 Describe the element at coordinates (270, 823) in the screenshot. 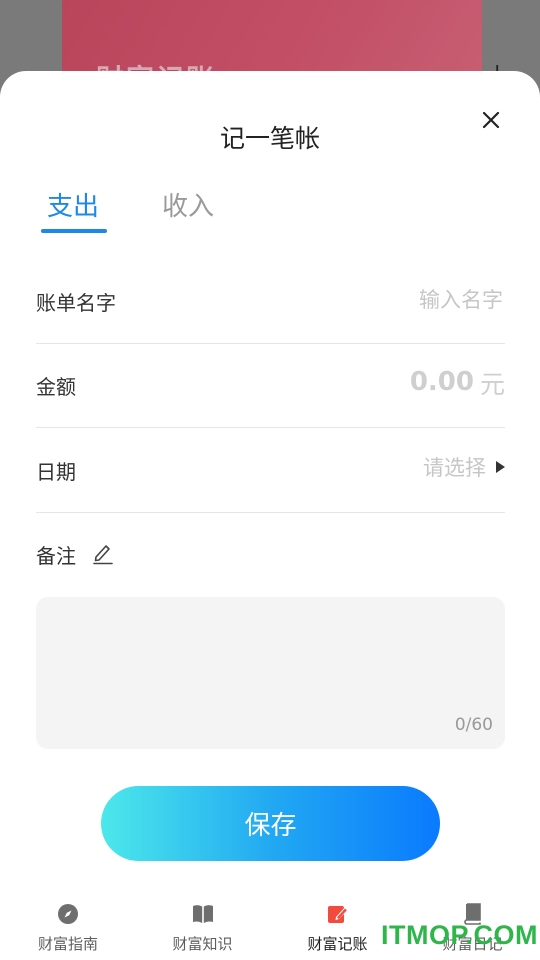

I see `save-button: 保存` at that location.